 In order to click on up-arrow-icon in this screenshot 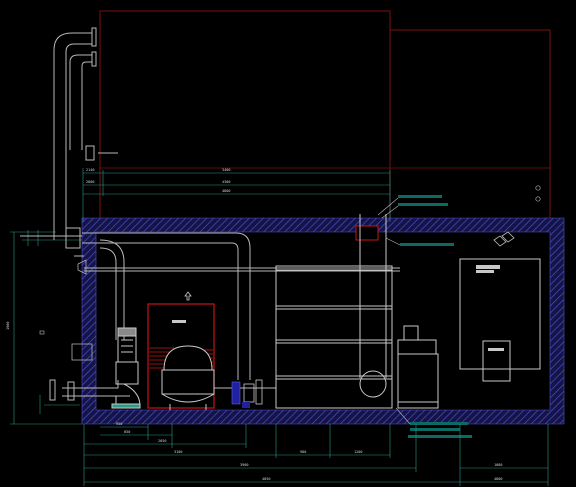, I will do `click(188, 296)`.